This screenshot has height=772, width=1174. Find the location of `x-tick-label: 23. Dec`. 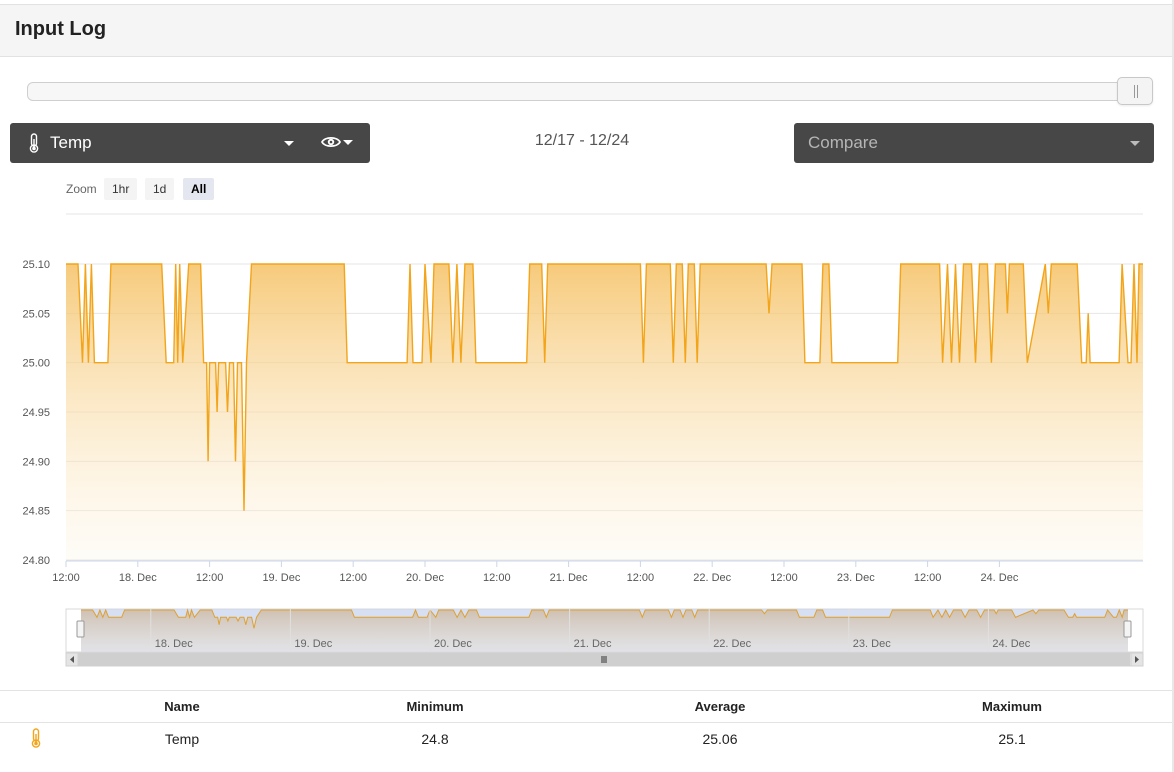

x-tick-label: 23. Dec is located at coordinates (856, 578).